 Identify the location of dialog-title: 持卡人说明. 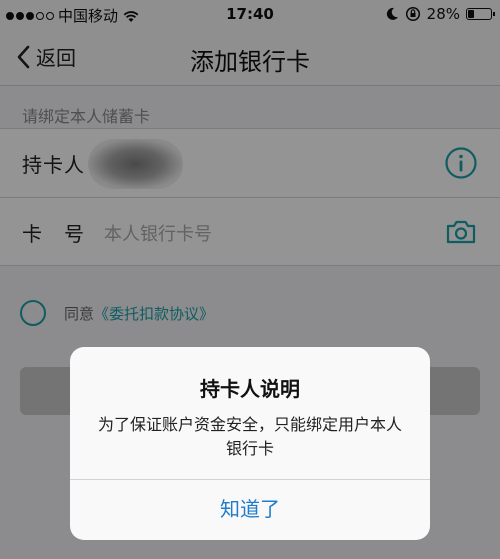
(250, 389).